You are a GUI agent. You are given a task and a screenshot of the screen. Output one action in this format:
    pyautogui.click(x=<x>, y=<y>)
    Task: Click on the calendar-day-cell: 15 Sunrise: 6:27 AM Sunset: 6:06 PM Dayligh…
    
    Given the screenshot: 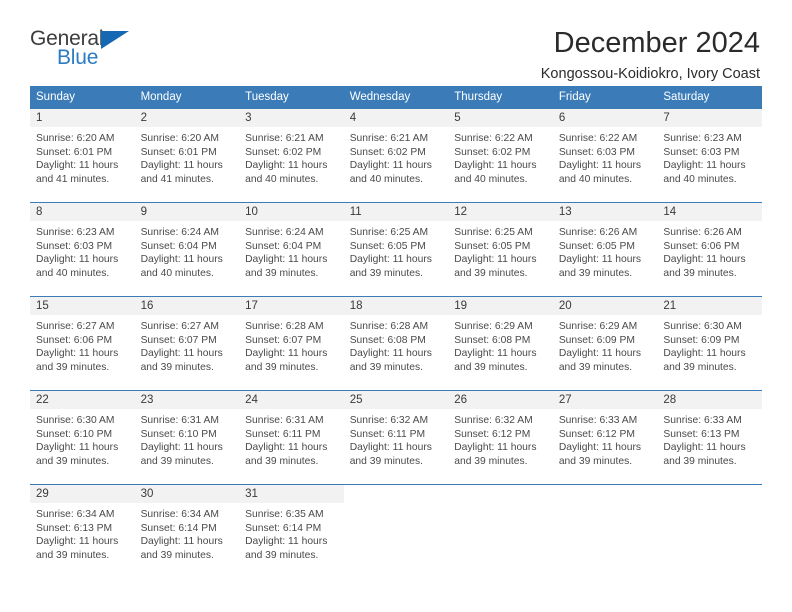 What is the action you would take?
    pyautogui.click(x=82, y=338)
    